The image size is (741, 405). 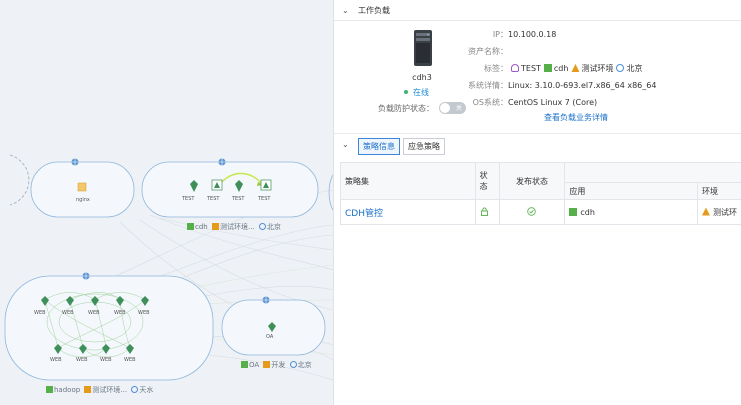 What do you see at coordinates (488, 51) in the screenshot?
I see `asset-label: 资产名称：` at bounding box center [488, 51].